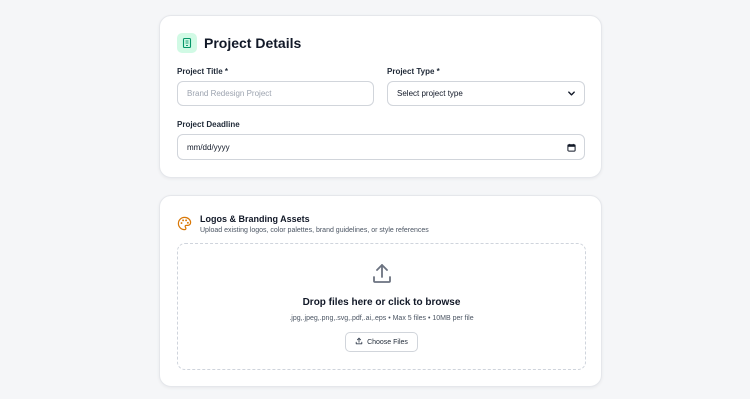 The width and height of the screenshot is (750, 399). Describe the element at coordinates (430, 93) in the screenshot. I see `project-type-selected: Select project type` at that location.